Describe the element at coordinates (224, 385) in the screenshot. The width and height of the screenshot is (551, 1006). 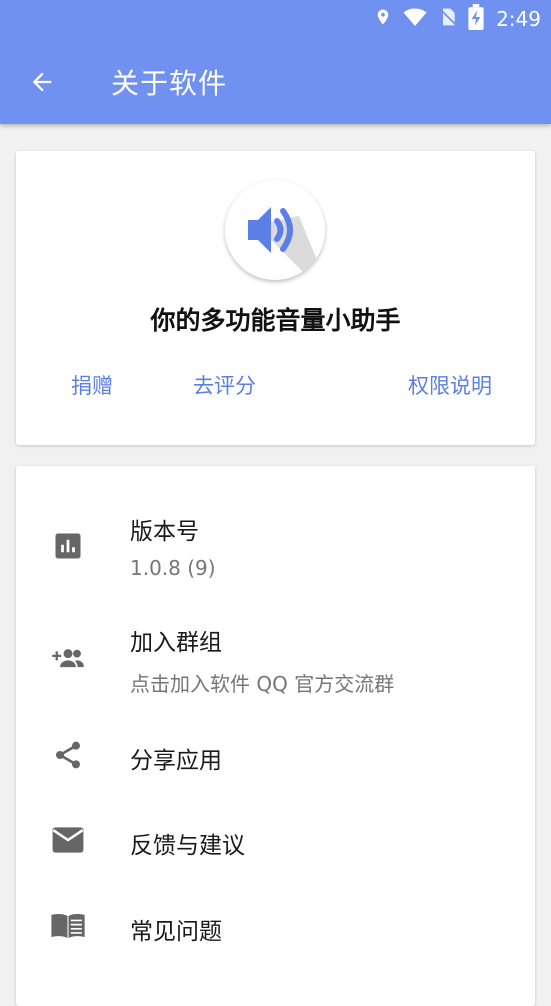
I see `rate-link: 去评分` at that location.